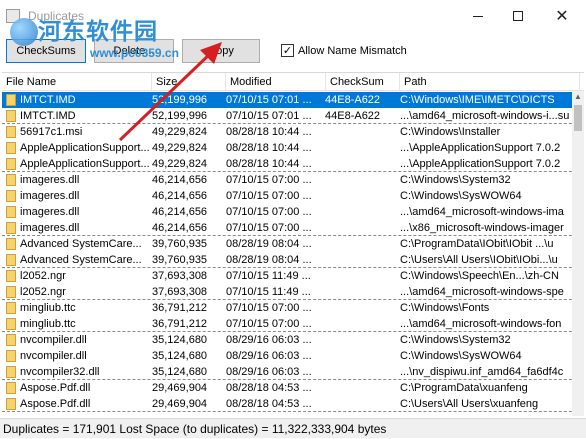 The height and width of the screenshot is (439, 586). I want to click on path-cell: ...\amd64_microsoft-windows-i...su, so click(486, 116).